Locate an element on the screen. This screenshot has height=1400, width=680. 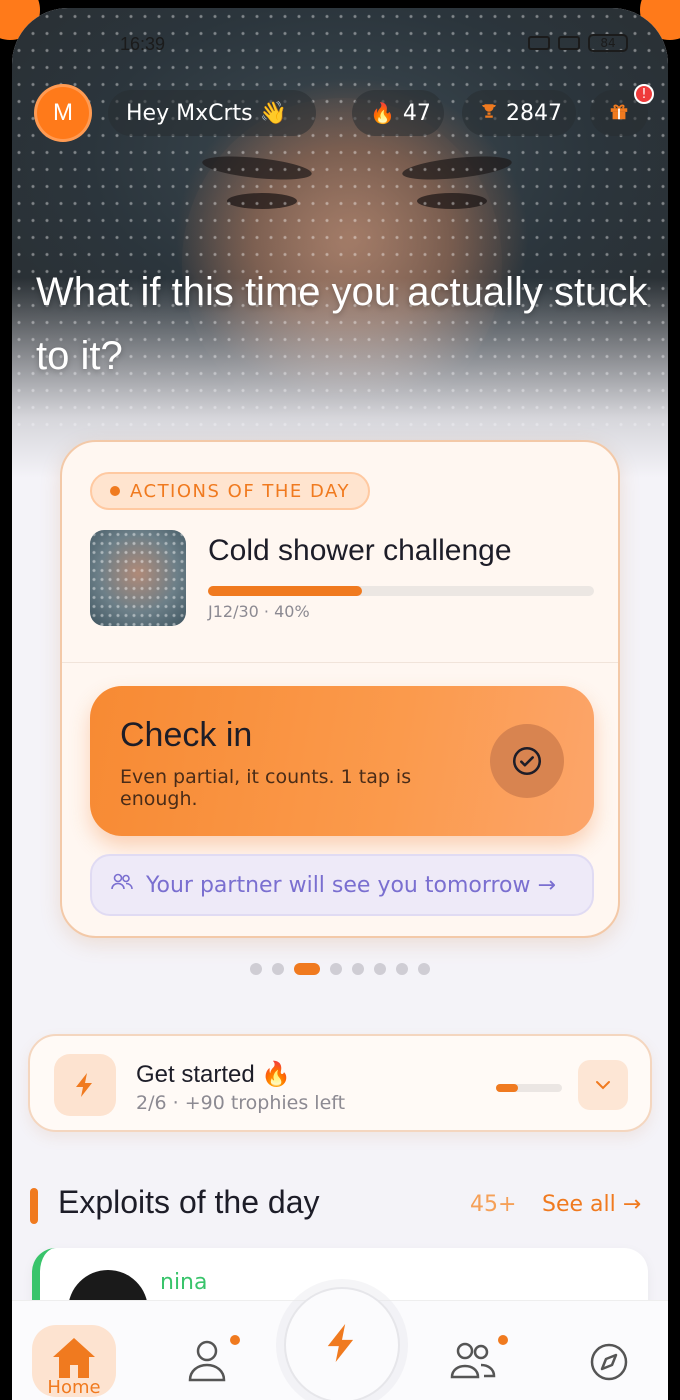
exploits-title: Exploits of the day is located at coordinates (189, 1202).